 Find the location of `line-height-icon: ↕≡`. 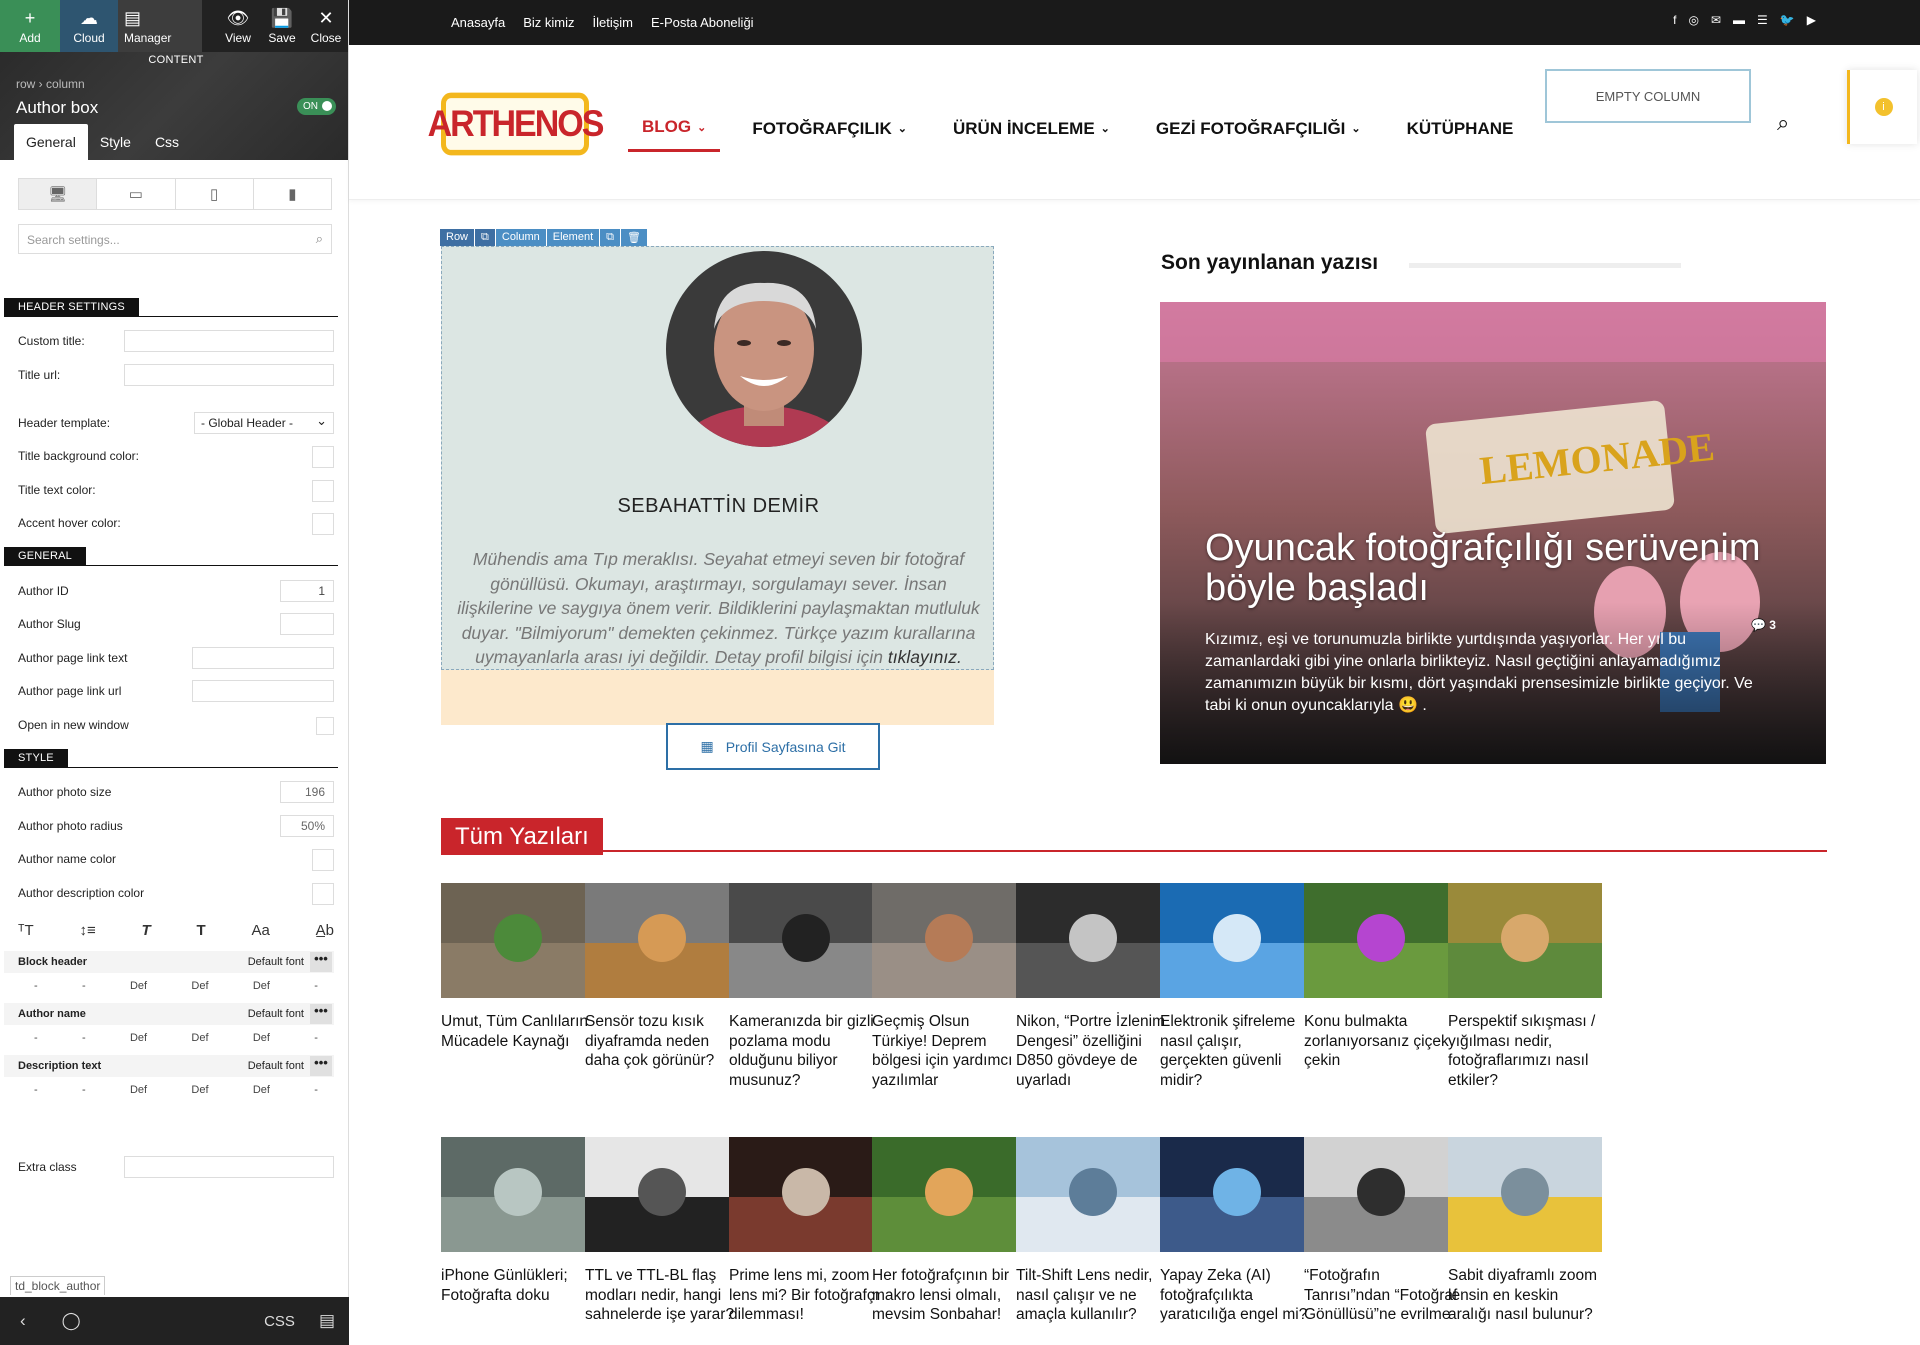

line-height-icon: ↕≡ is located at coordinates (87, 930).